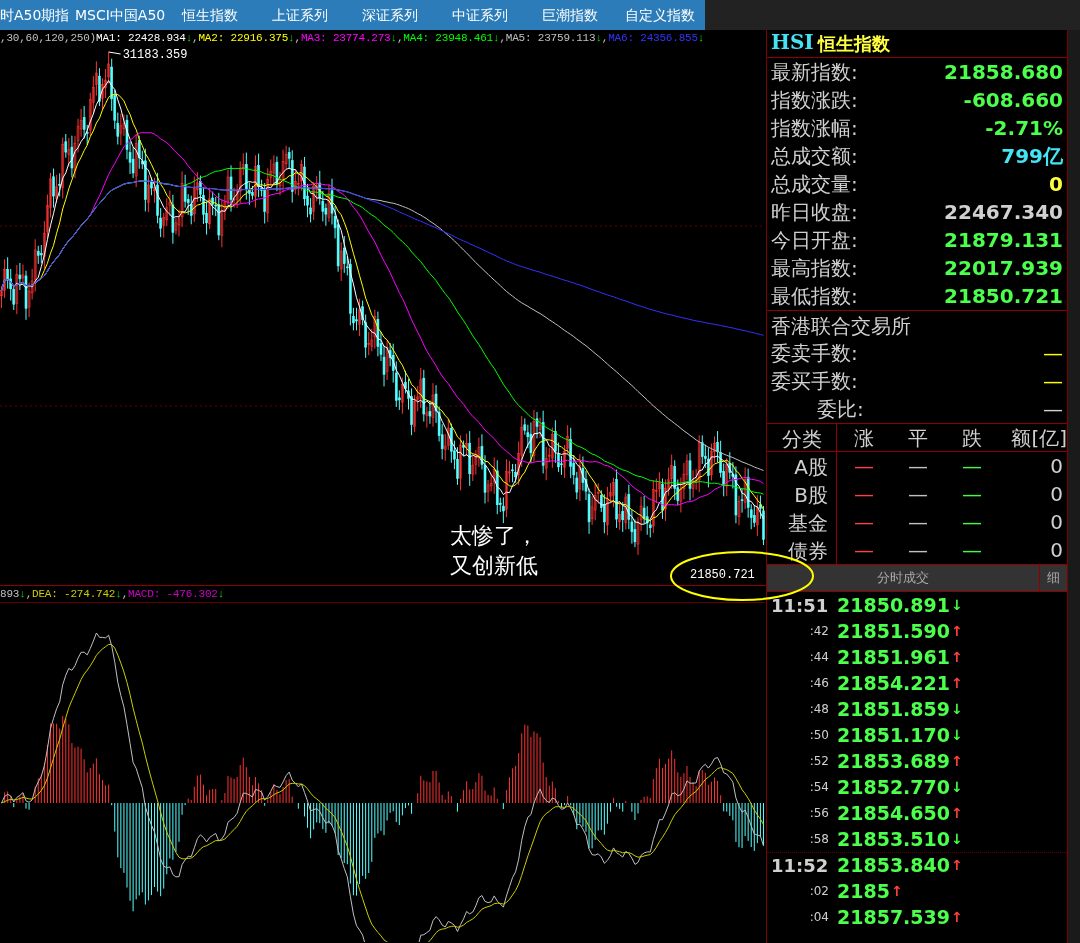 This screenshot has width=1080, height=943. Describe the element at coordinates (814, 72) in the screenshot. I see `stat-label: 最新指数:` at that location.